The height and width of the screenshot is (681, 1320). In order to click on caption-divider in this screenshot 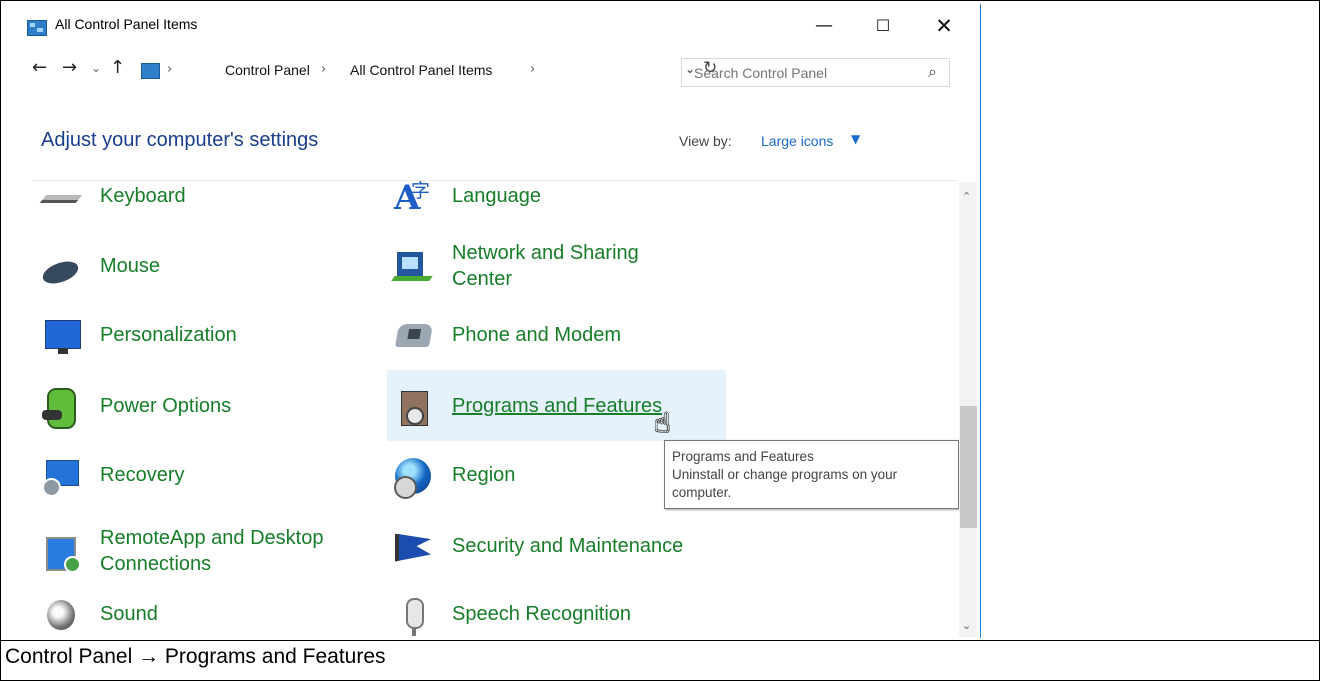, I will do `click(660, 640)`.